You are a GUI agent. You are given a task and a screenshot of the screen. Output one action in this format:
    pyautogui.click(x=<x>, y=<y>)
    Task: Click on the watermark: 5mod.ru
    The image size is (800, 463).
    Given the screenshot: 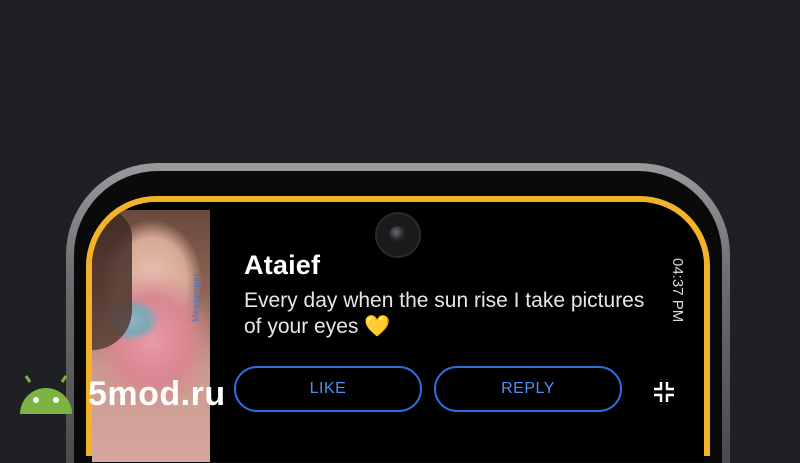 What is the action you would take?
    pyautogui.click(x=120, y=394)
    